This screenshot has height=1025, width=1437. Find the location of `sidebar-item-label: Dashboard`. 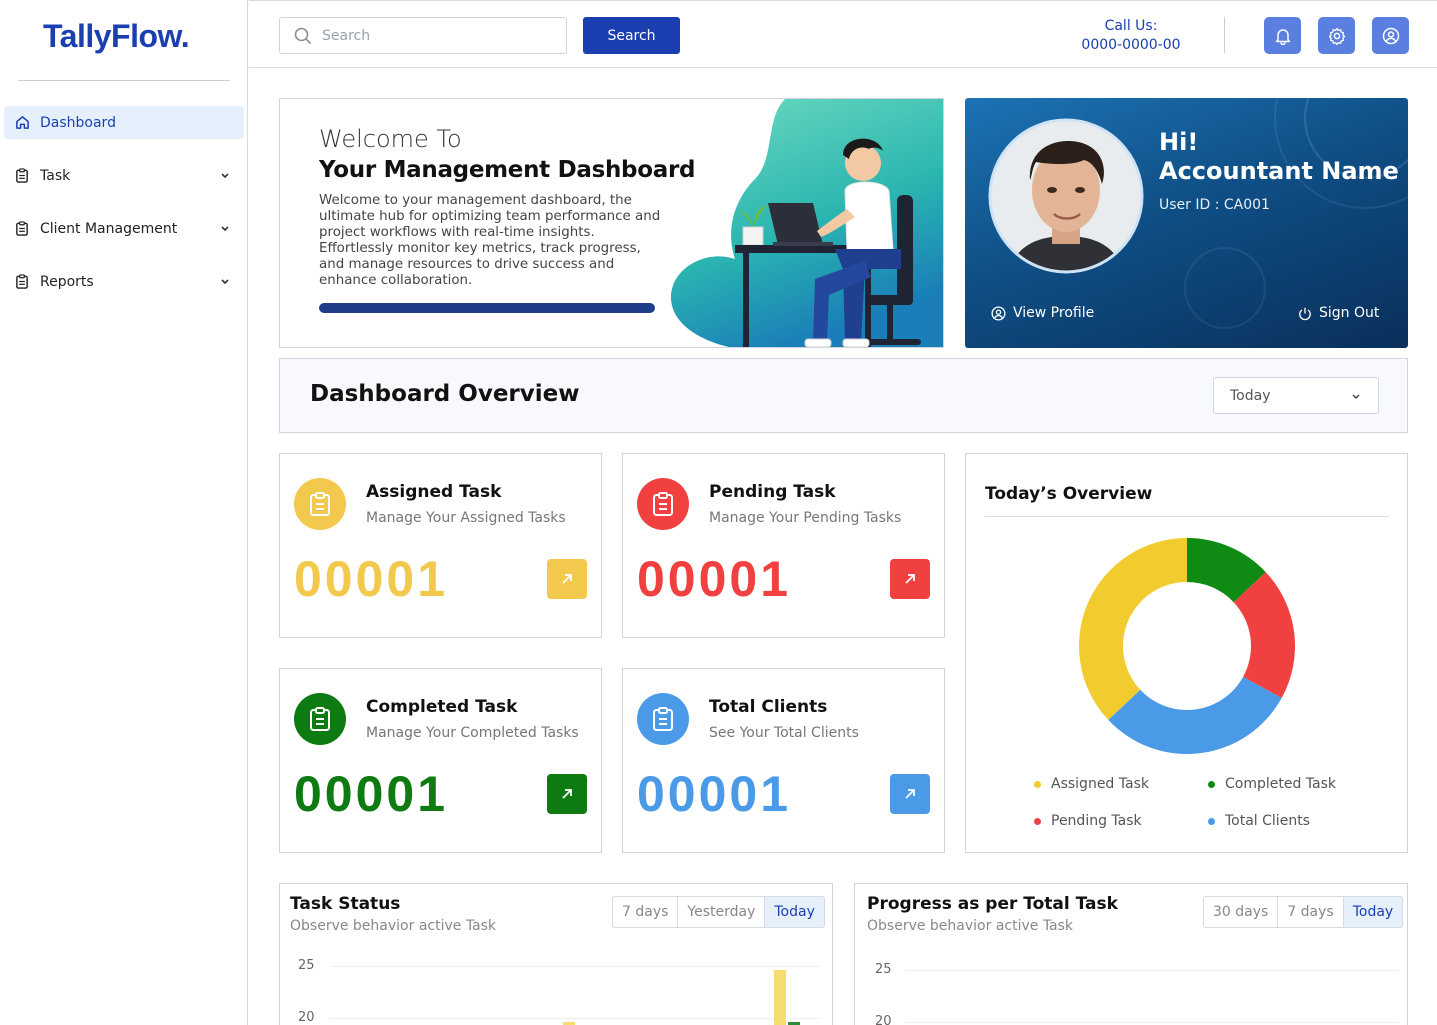

sidebar-item-label: Dashboard is located at coordinates (78, 122).